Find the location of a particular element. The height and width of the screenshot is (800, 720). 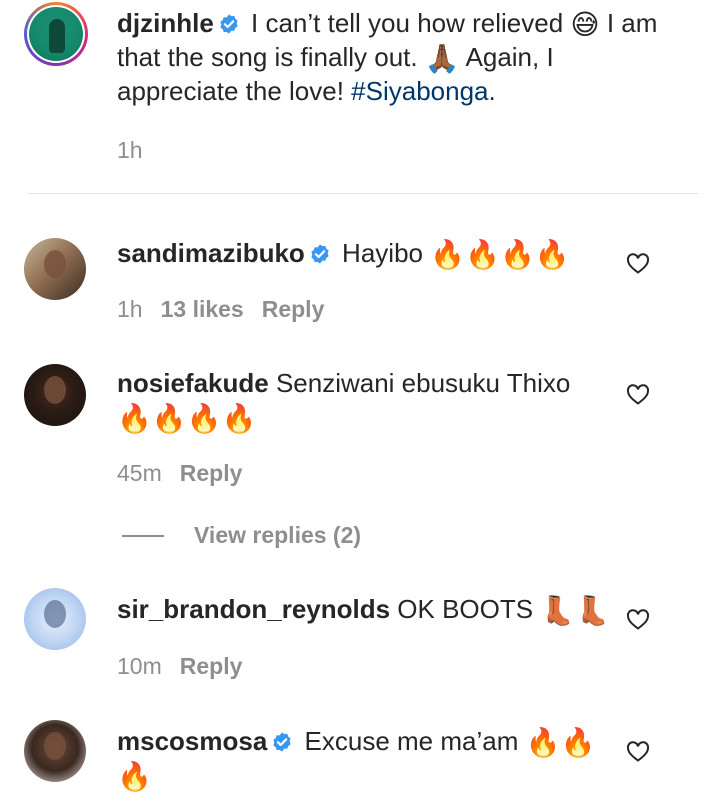

comment-meta: 10m Reply is located at coordinates (179, 666).